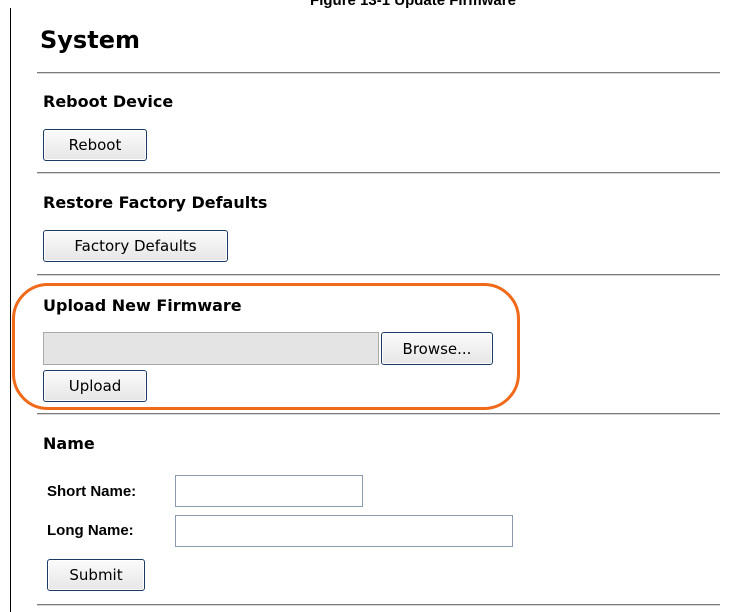 Image resolution: width=736 pixels, height=612 pixels. I want to click on firmware-file-field, so click(211, 348).